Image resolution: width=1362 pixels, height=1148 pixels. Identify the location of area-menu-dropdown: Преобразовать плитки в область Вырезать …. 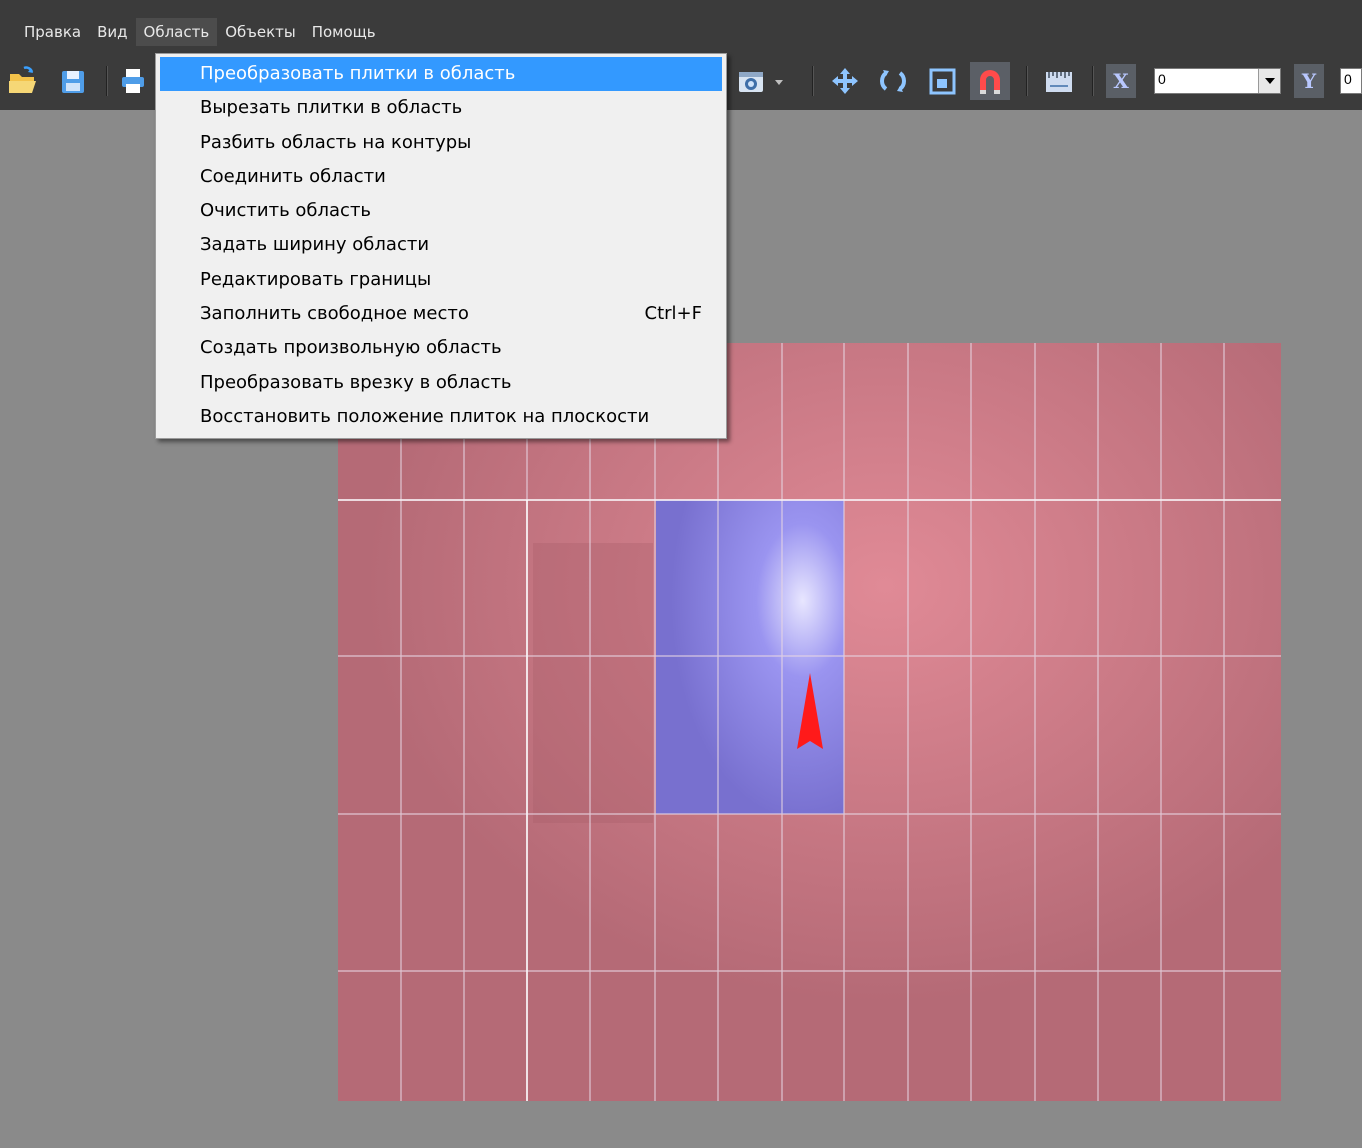
(441, 246).